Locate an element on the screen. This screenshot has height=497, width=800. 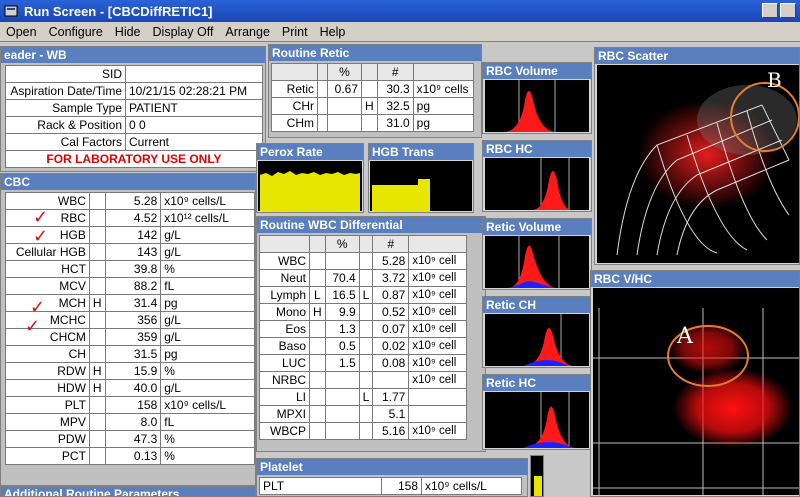
retic-hc-panel: Retic HC is located at coordinates (537, 412).